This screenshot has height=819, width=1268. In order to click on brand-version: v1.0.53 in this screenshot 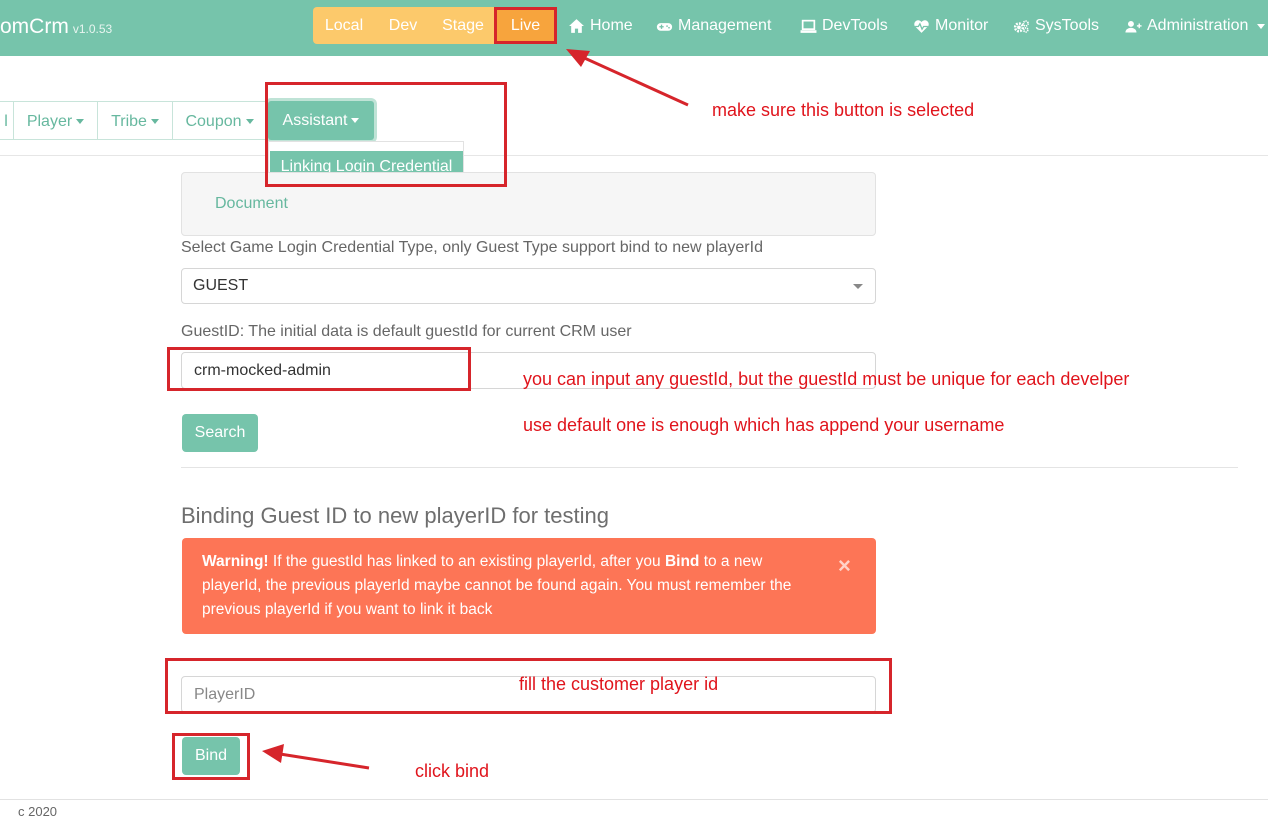, I will do `click(92, 29)`.